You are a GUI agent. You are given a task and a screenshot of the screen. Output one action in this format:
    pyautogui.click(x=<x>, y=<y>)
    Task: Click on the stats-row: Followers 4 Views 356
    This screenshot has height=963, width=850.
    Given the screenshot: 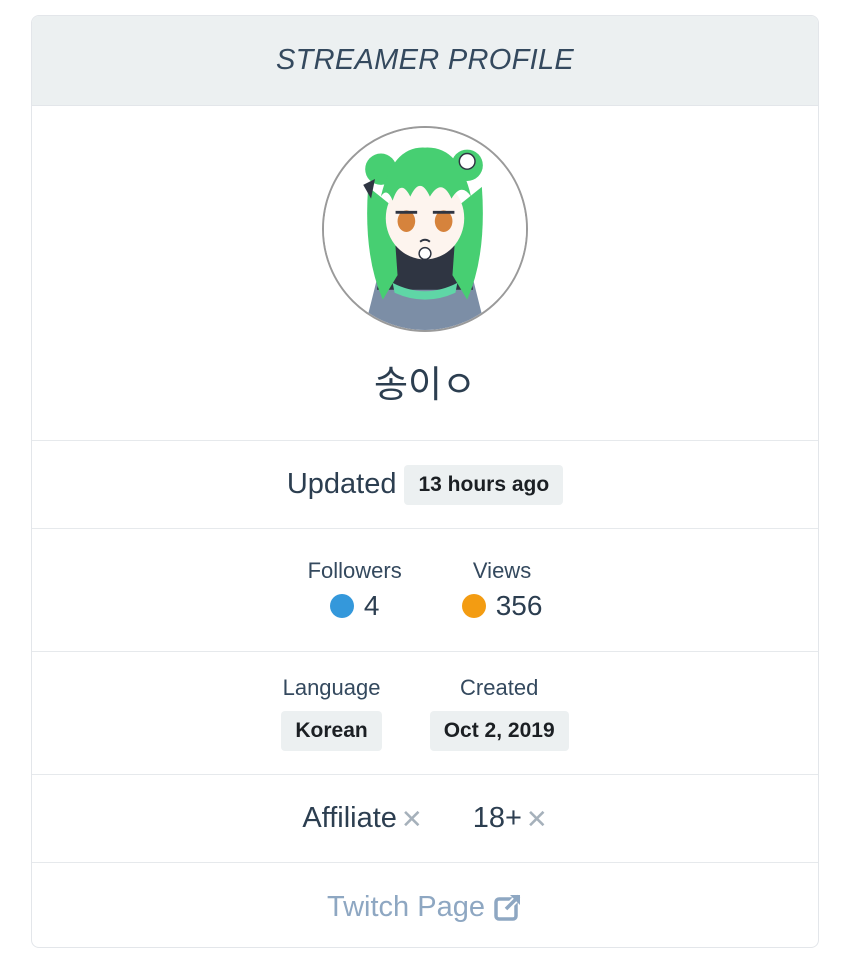 What is the action you would take?
    pyautogui.click(x=425, y=590)
    